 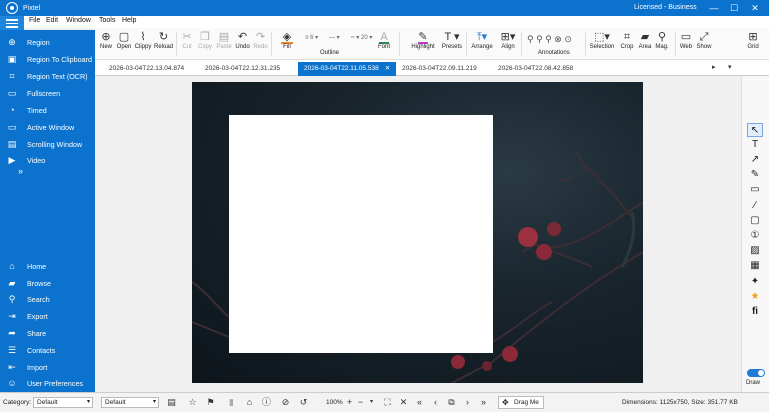 I want to click on font-size-select: 20 ▾, so click(x=366, y=37).